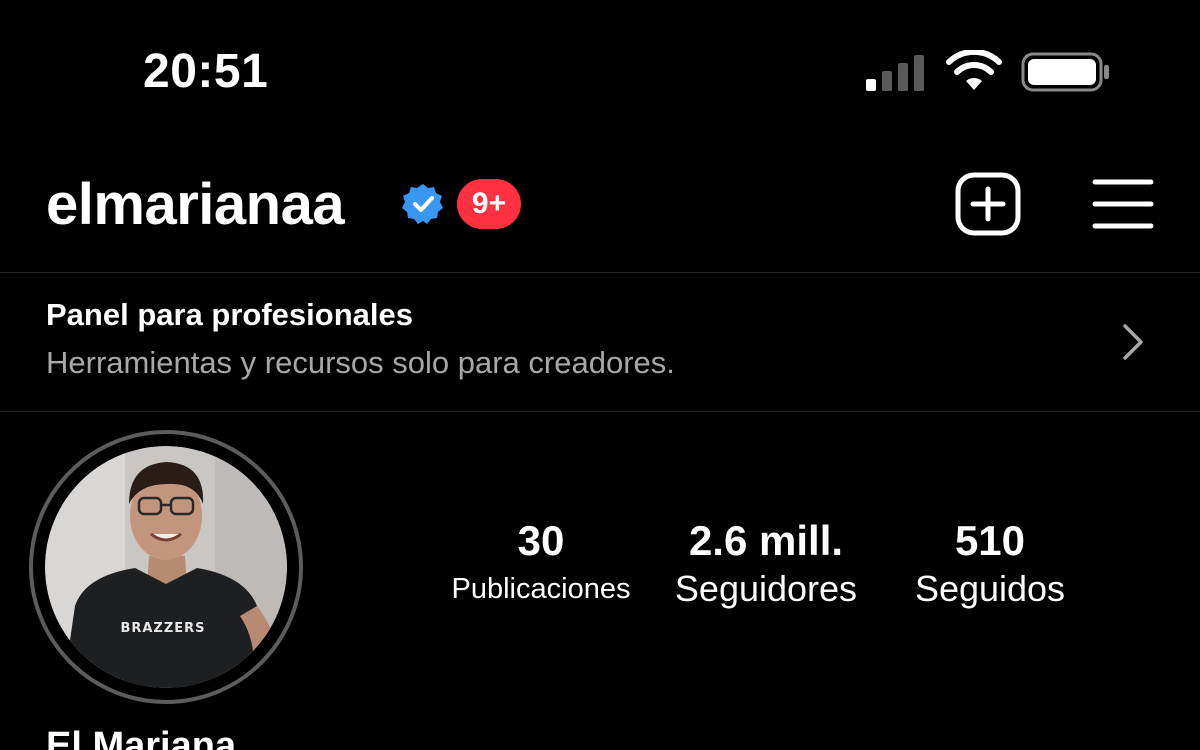  I want to click on following-count: 510, so click(990, 540).